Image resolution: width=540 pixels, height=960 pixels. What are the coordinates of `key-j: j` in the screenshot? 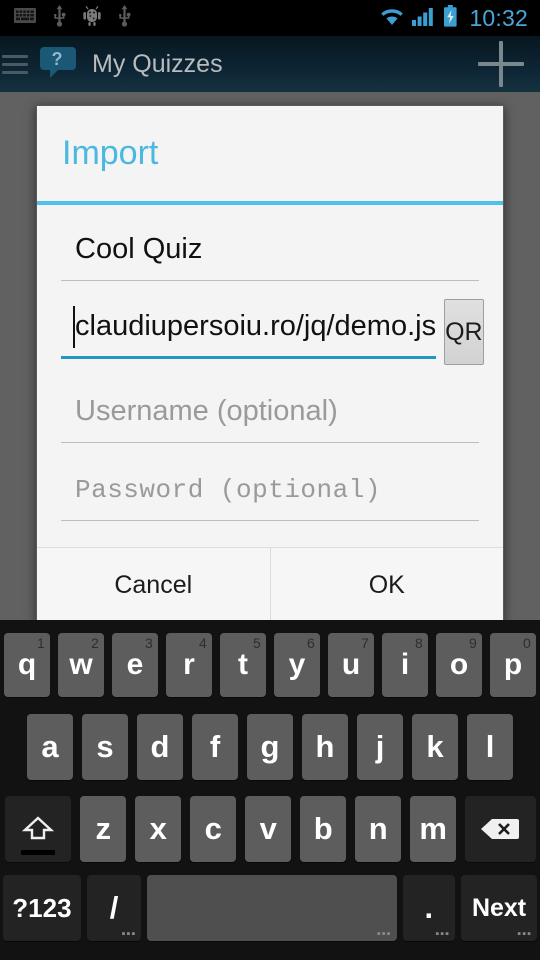 It's located at (380, 747).